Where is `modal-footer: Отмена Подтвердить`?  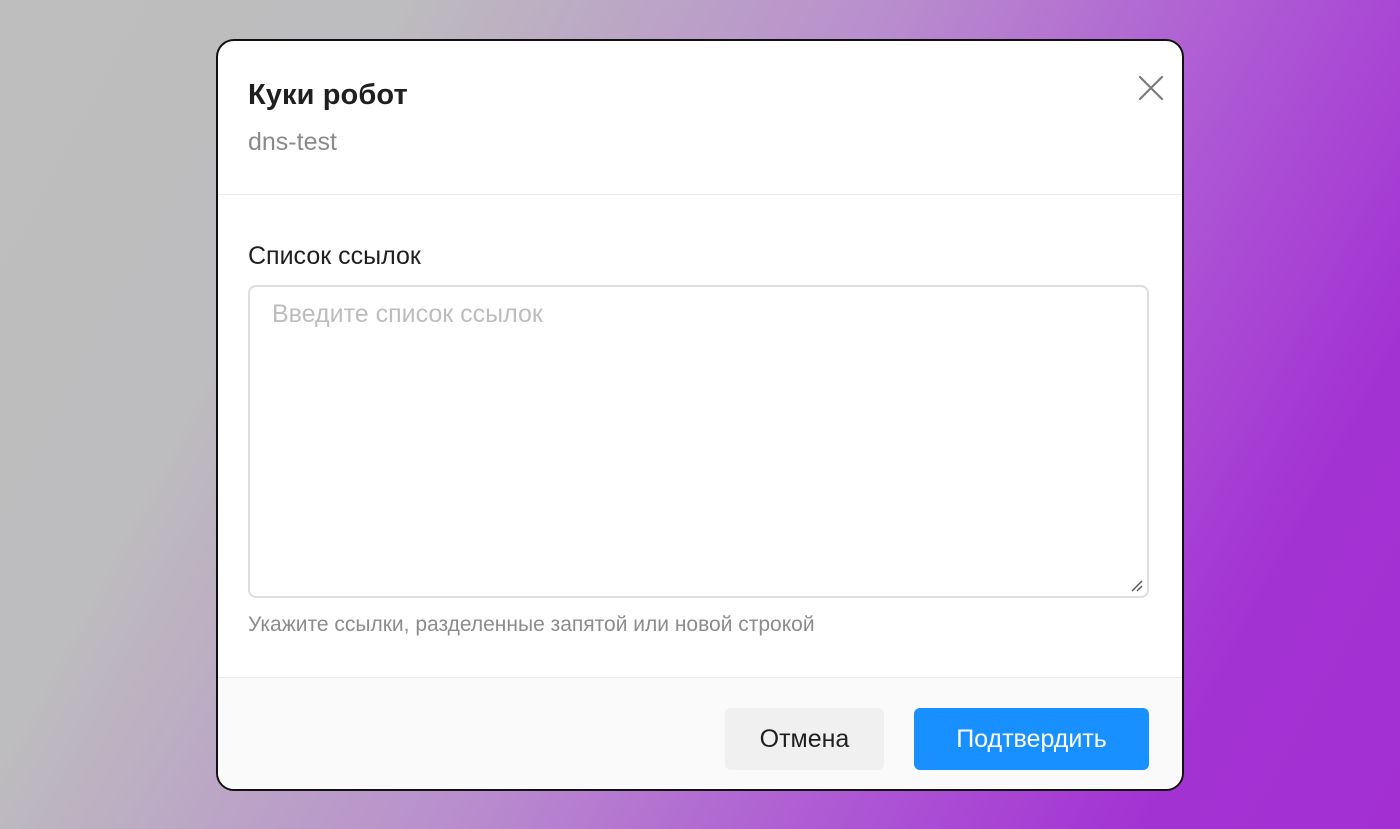 modal-footer: Отмена Подтвердить is located at coordinates (700, 733).